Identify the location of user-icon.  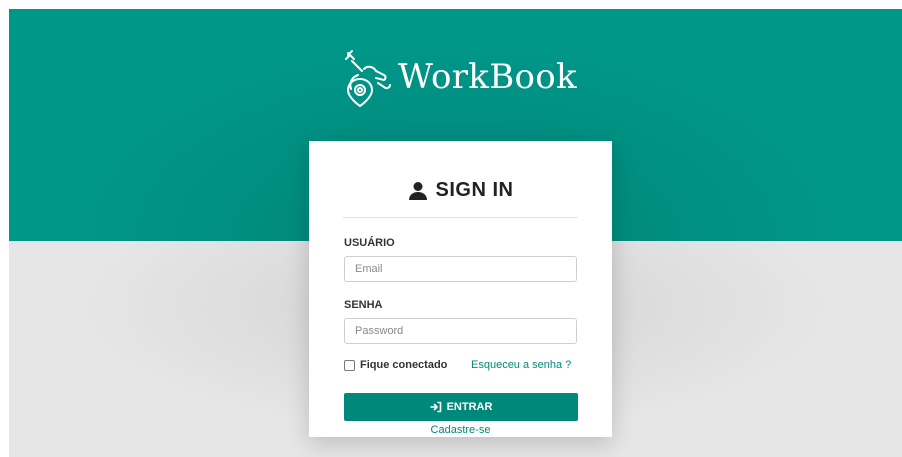
(417, 190).